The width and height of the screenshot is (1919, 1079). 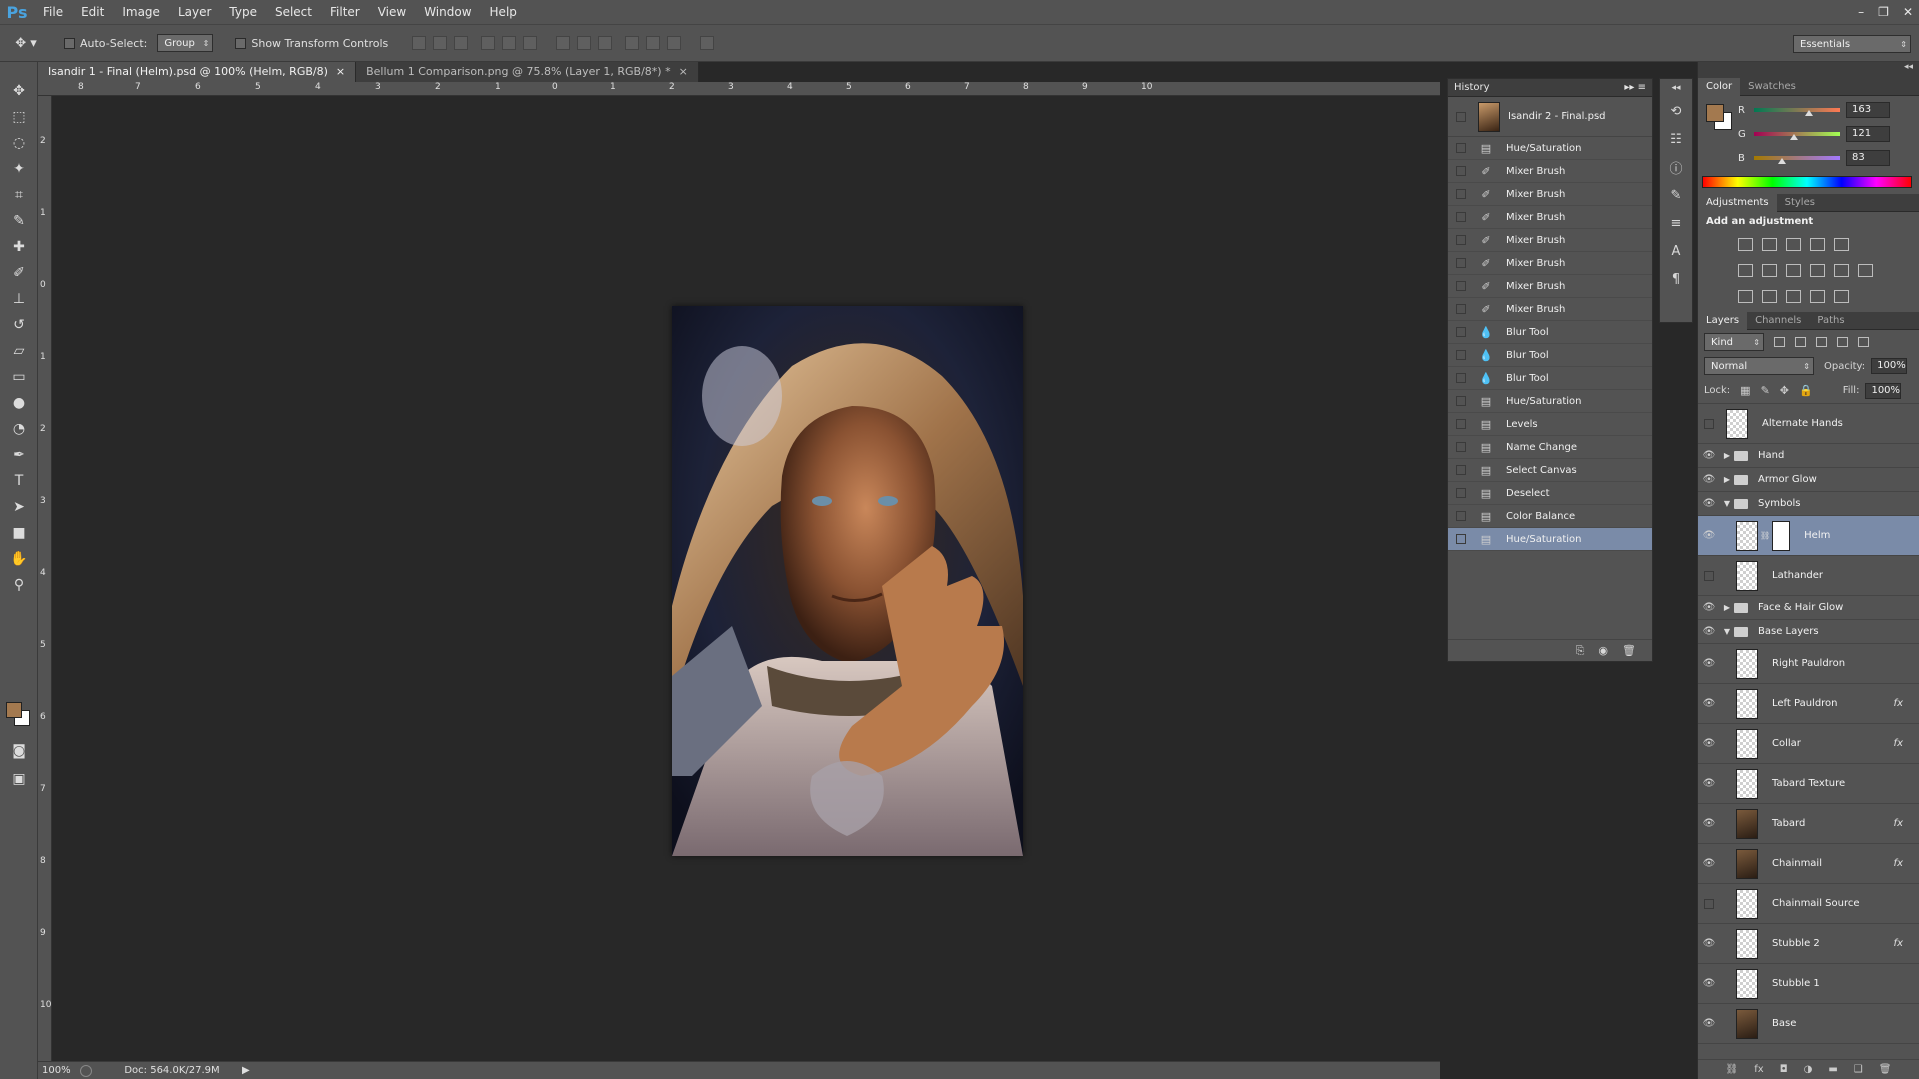 What do you see at coordinates (847, 581) in the screenshot?
I see `artwork-image` at bounding box center [847, 581].